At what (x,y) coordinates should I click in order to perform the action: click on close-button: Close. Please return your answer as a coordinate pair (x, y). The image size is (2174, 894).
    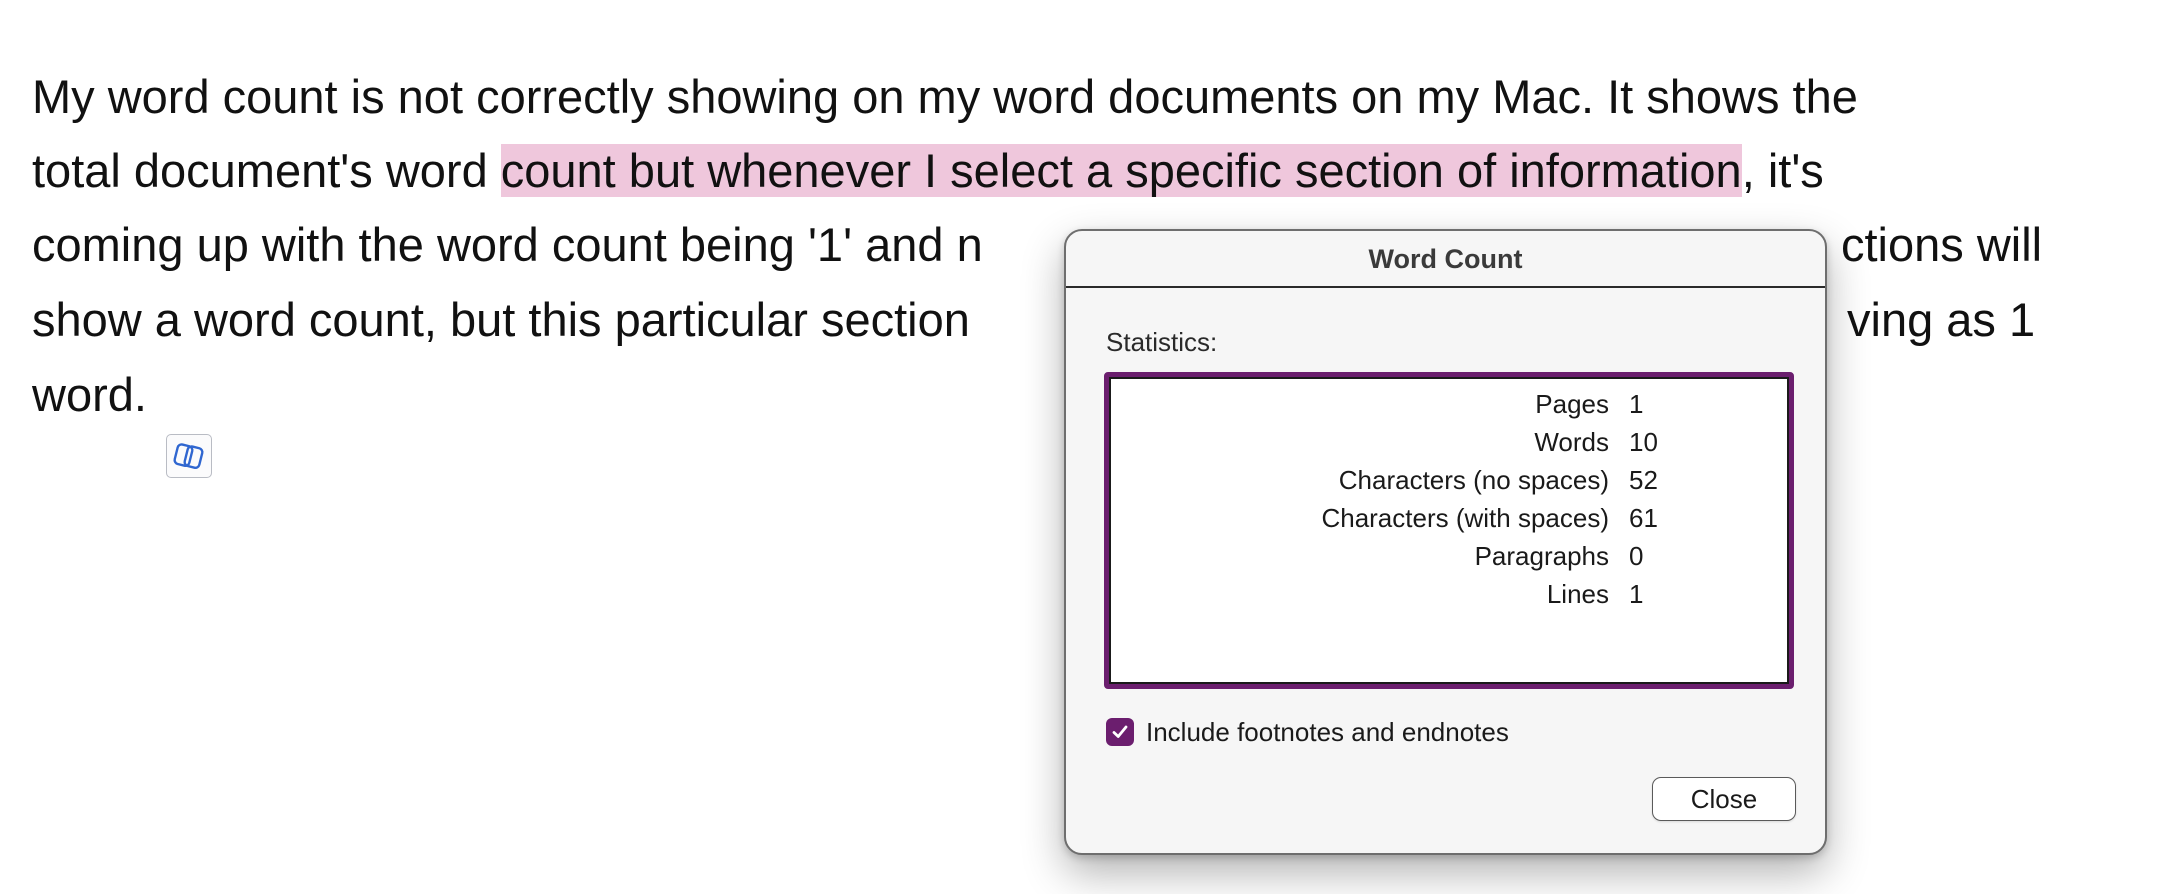
    Looking at the image, I should click on (1724, 799).